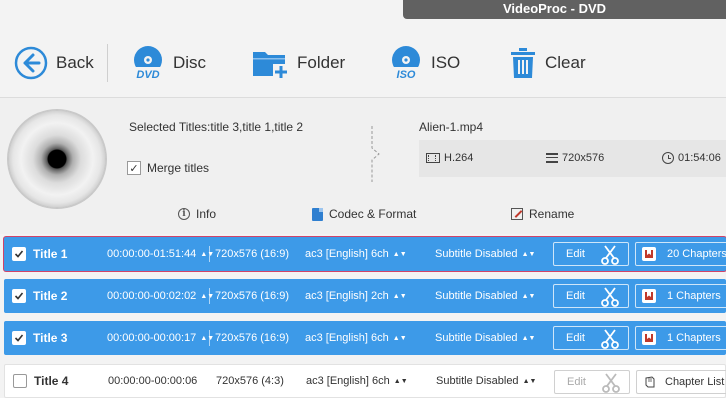 This screenshot has height=398, width=726. Describe the element at coordinates (406, 75) in the screenshot. I see `svg-text: ISO` at that location.